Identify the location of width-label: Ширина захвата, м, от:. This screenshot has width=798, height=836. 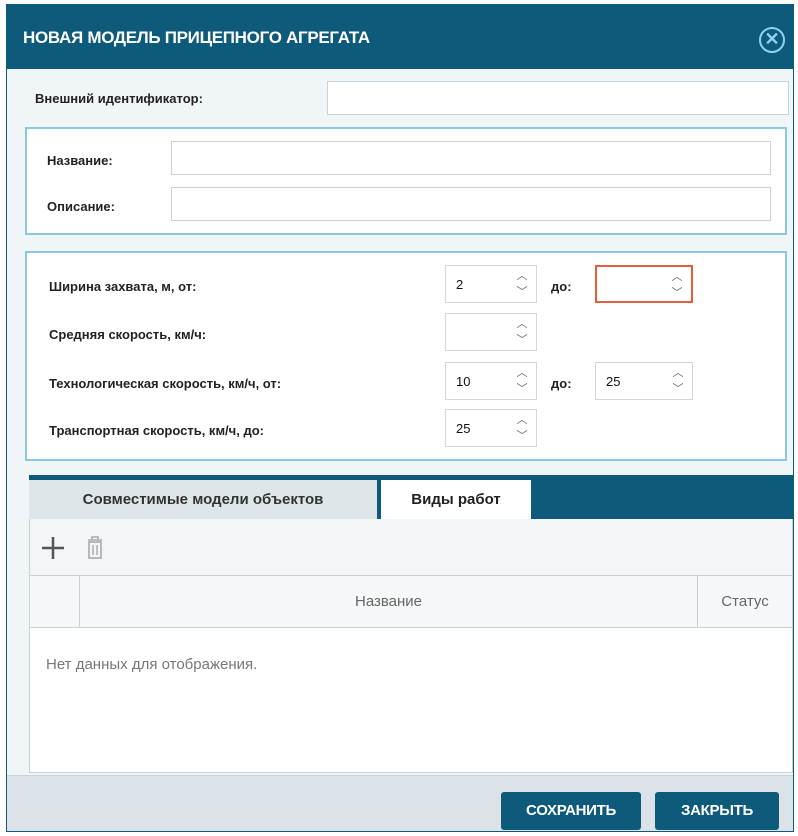
(123, 286).